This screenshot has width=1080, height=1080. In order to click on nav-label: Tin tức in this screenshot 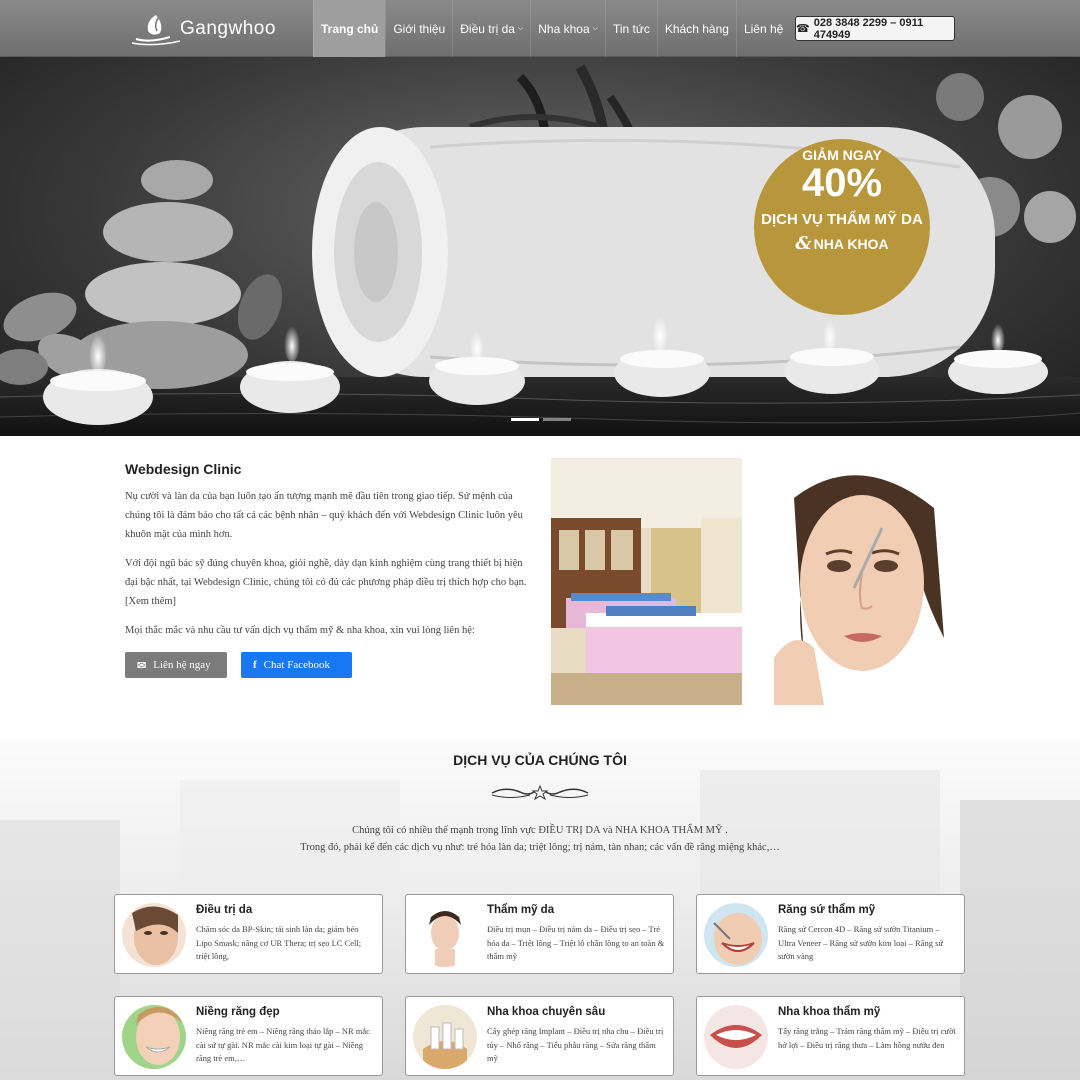, I will do `click(631, 28)`.